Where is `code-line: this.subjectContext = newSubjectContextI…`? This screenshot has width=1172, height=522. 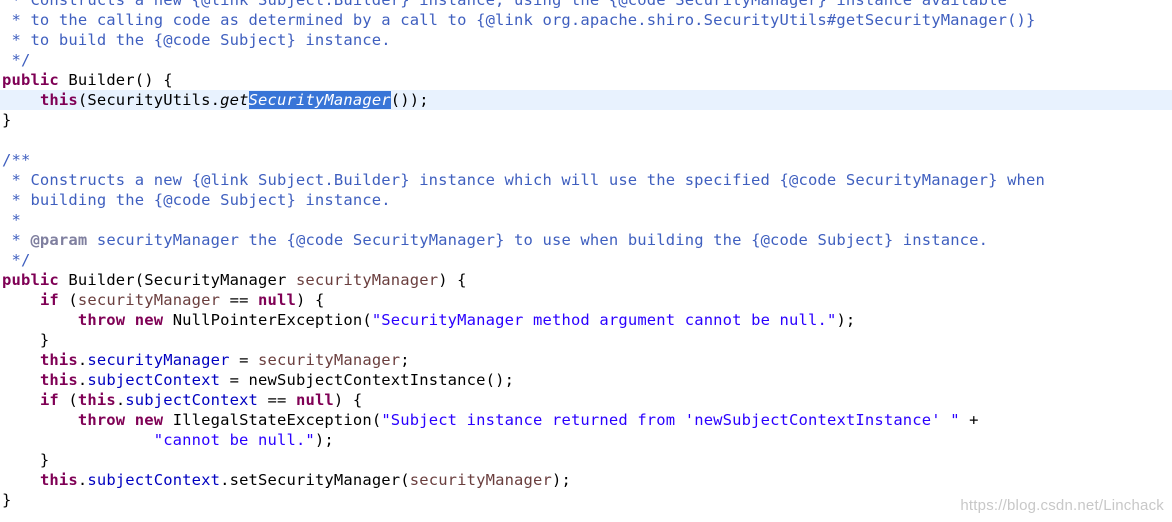
code-line: this.subjectContext = newSubjectContextI… is located at coordinates (586, 380).